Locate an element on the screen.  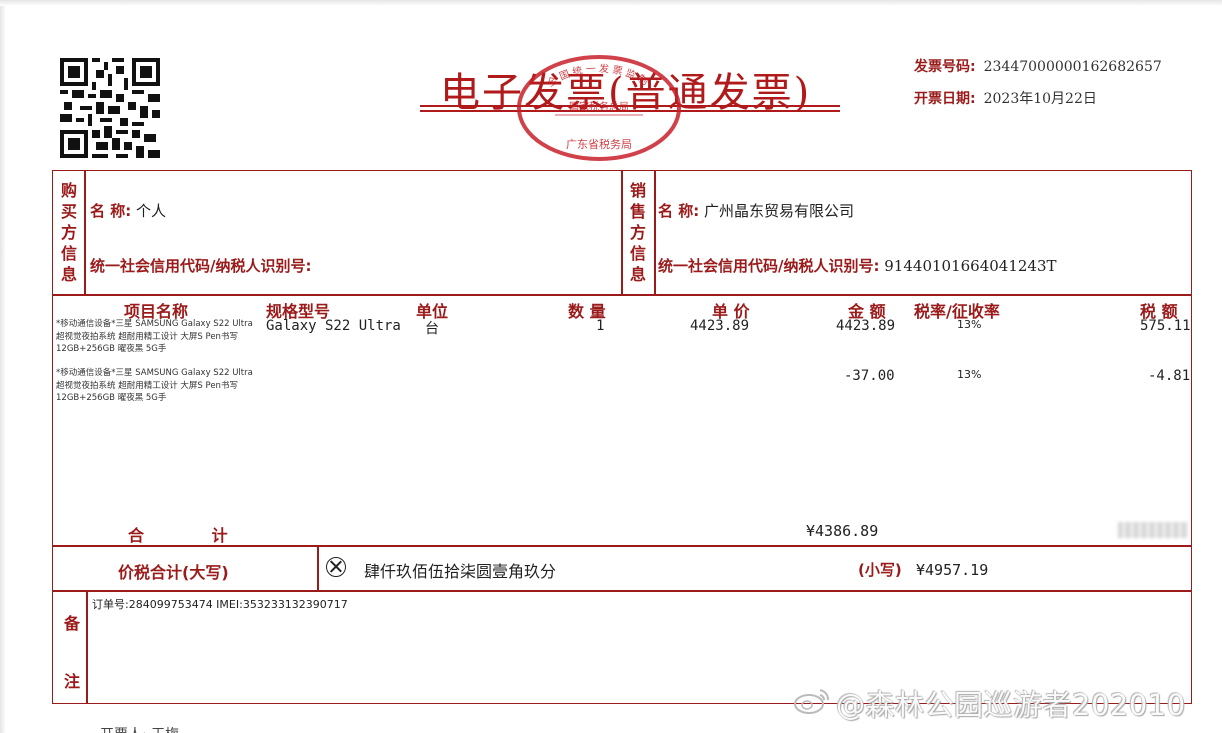
item-price: 4423.89 is located at coordinates (720, 326).